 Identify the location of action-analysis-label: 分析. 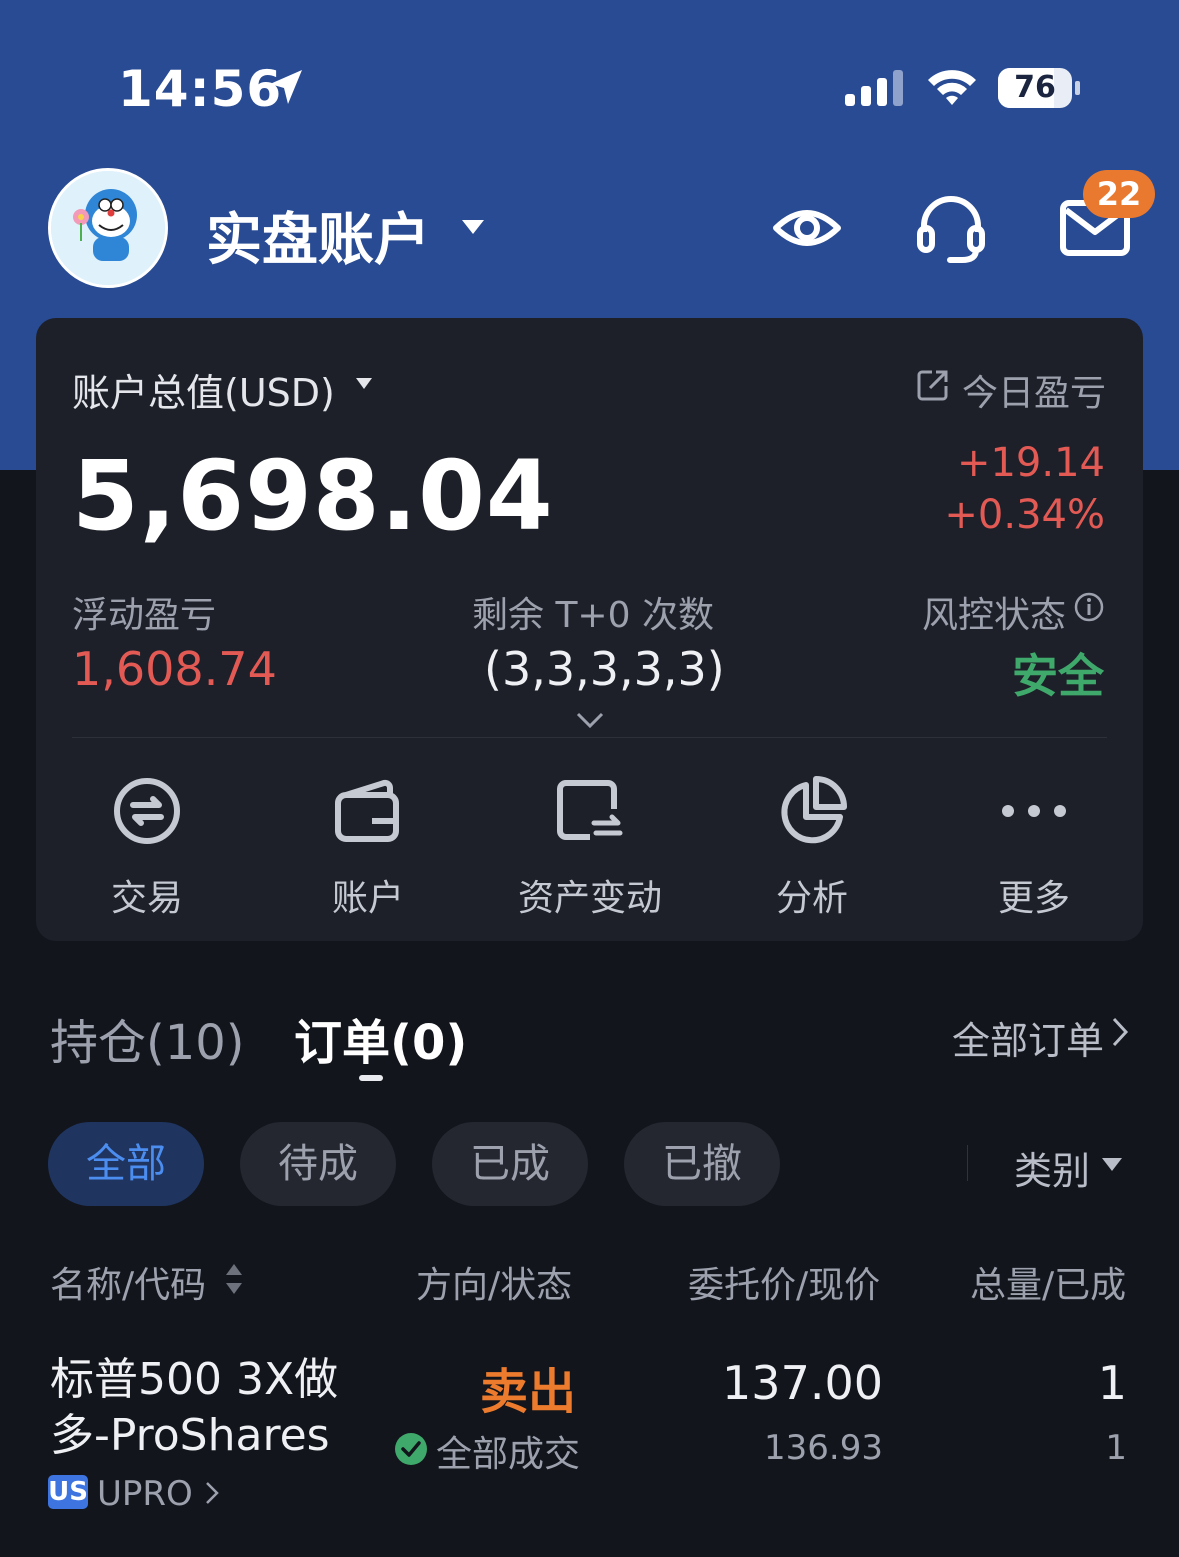
(811, 898).